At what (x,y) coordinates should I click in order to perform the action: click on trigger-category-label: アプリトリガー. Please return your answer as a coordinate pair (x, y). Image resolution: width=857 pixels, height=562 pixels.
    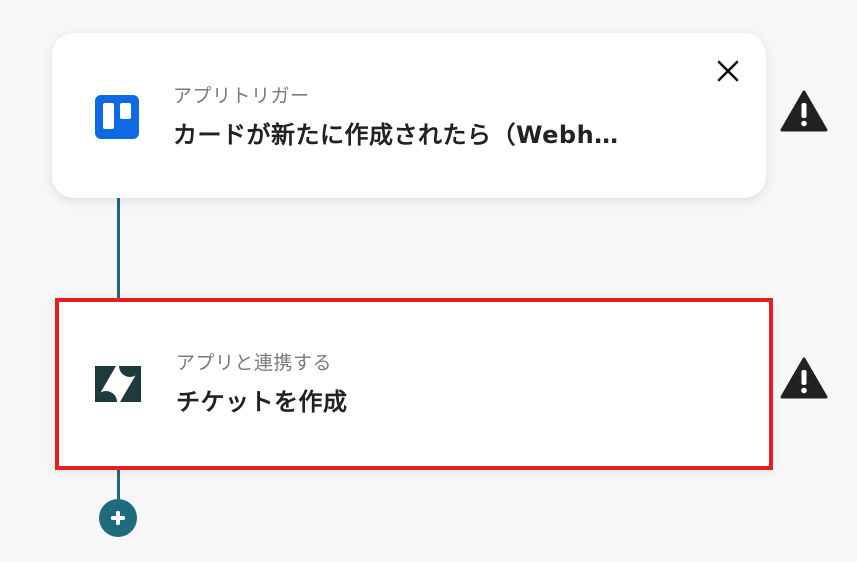
    Looking at the image, I should click on (241, 96).